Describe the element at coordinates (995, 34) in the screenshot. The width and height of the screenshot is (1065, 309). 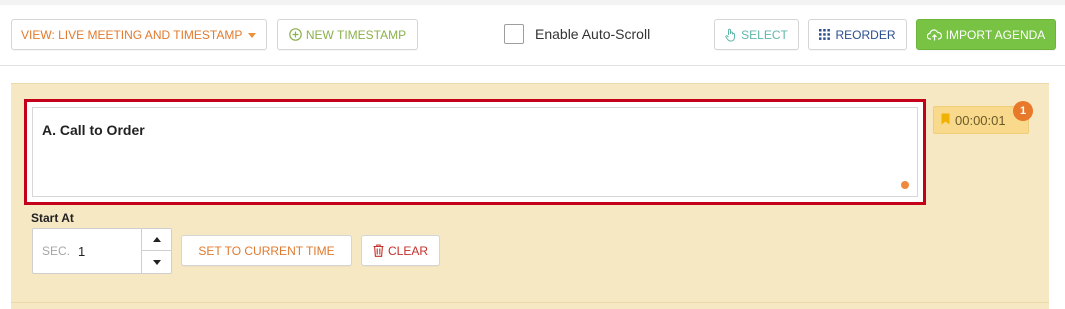
I see `import-agenda-label: IMPORT AGENDA` at that location.